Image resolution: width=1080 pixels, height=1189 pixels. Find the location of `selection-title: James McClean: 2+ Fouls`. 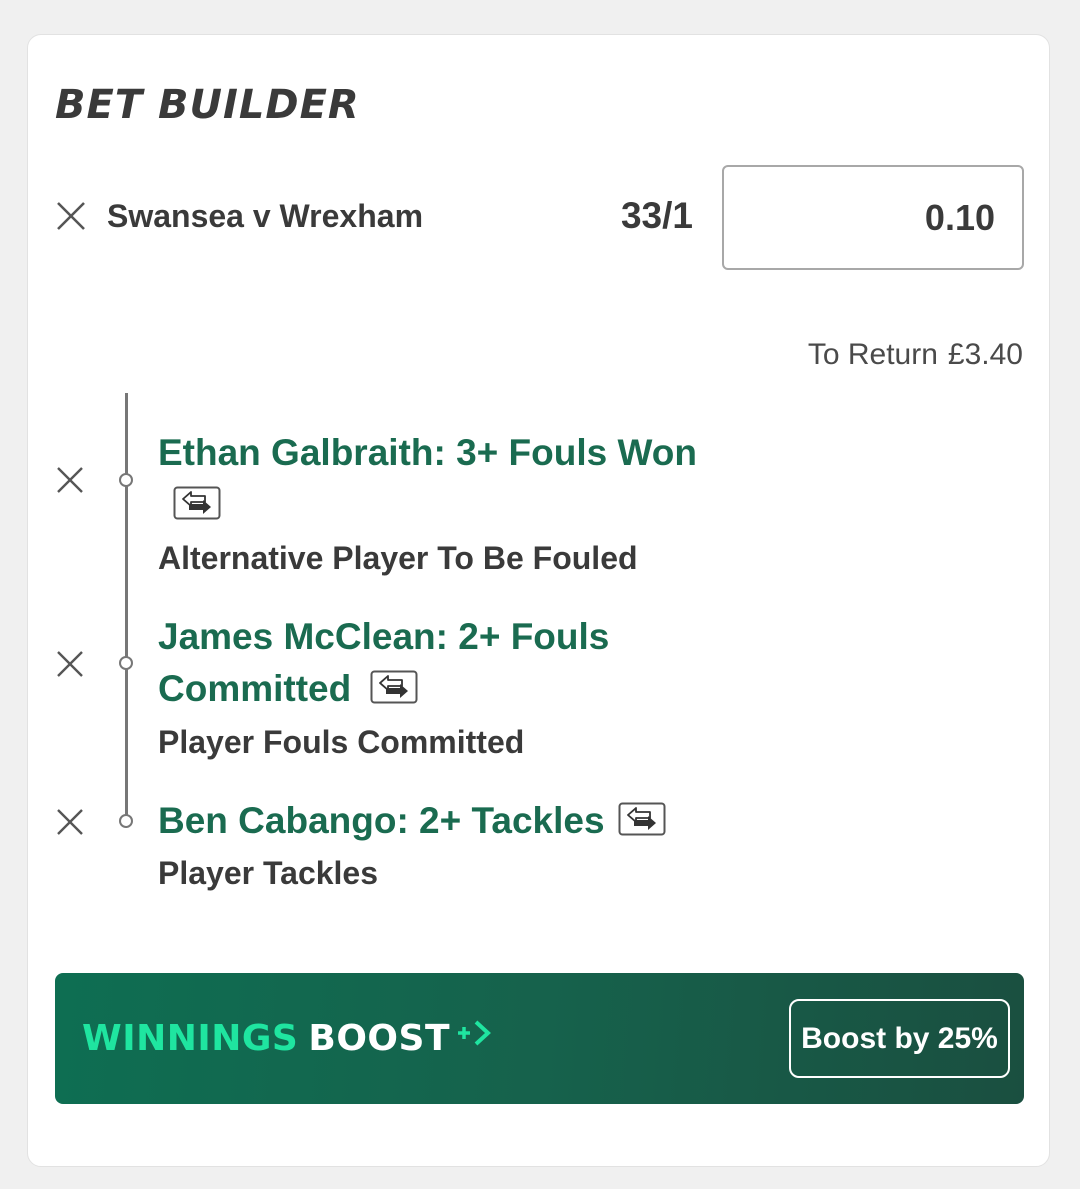

selection-title: James McClean: 2+ Fouls is located at coordinates (384, 636).